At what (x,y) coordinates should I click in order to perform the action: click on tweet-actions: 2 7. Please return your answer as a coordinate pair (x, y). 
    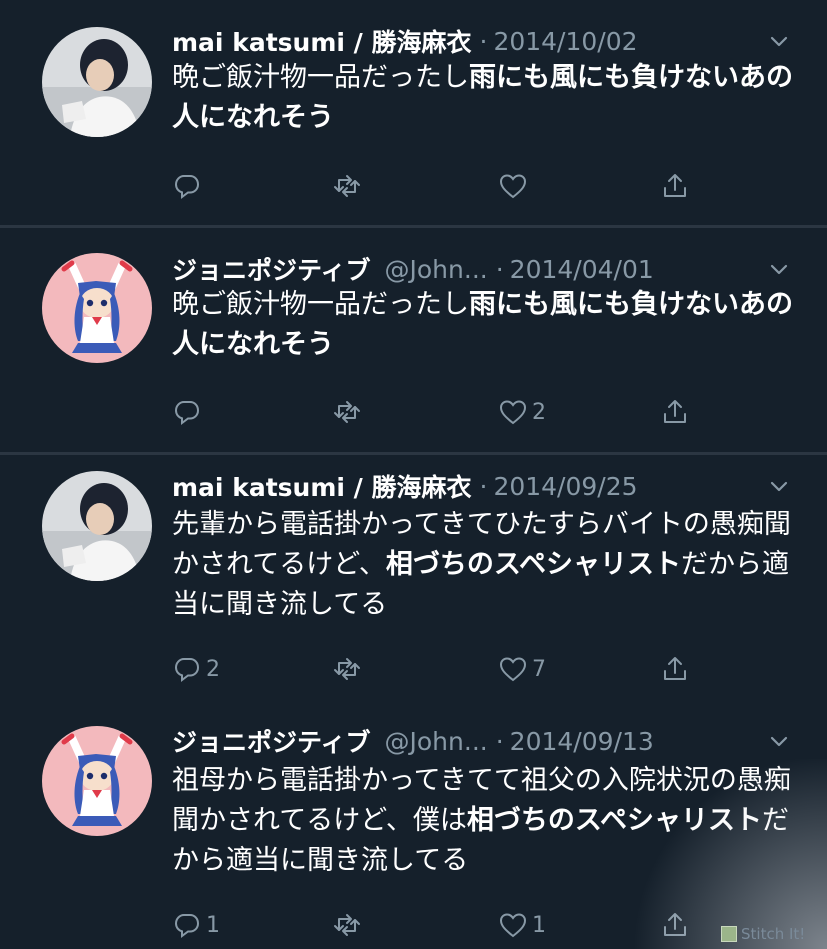
    Looking at the image, I should click on (452, 669).